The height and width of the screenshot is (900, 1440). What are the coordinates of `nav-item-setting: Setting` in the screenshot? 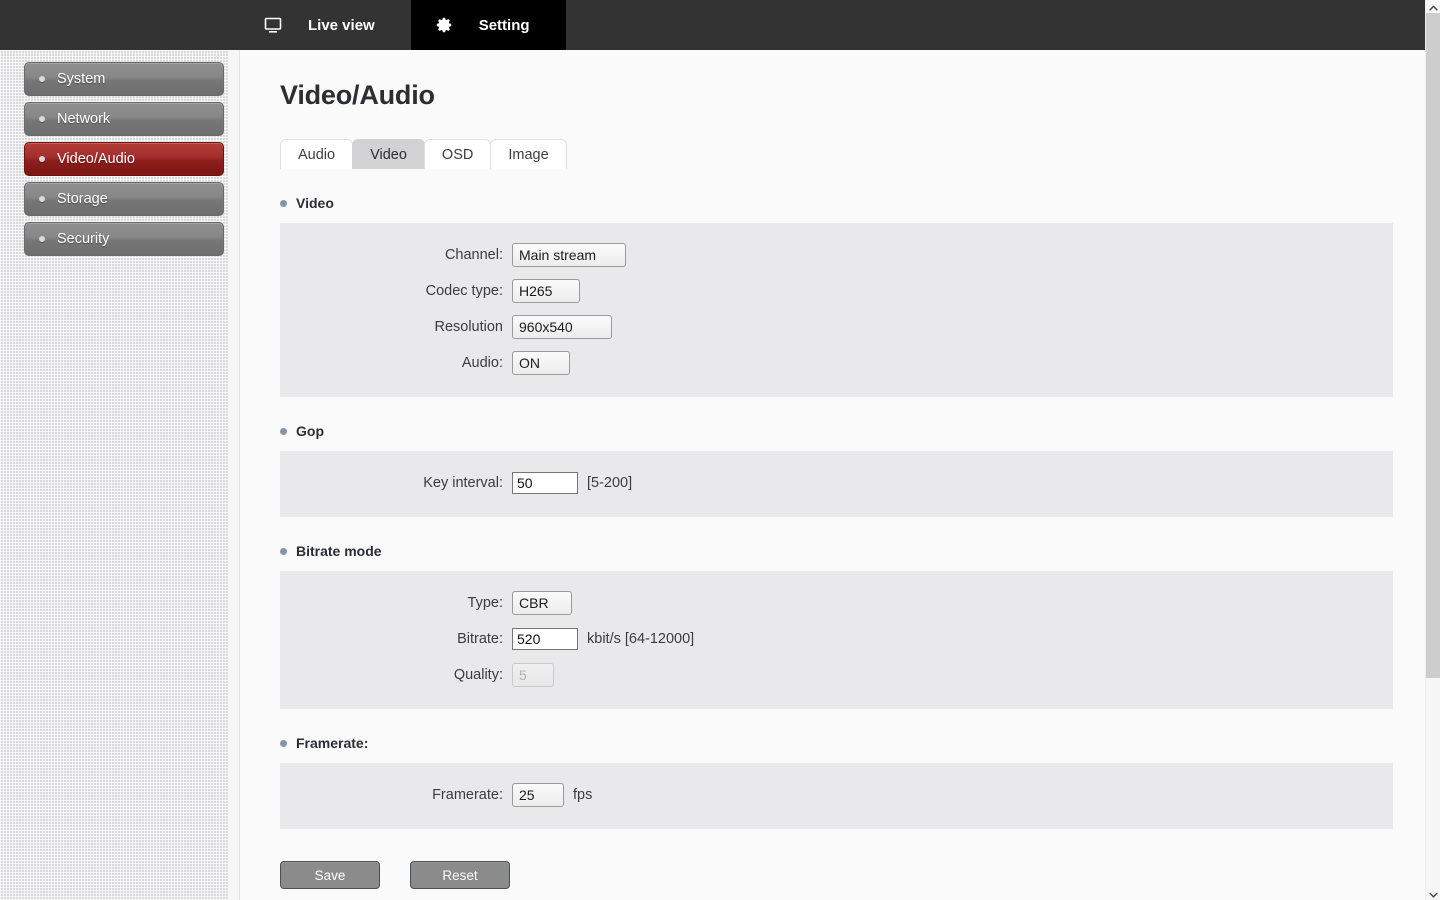 It's located at (488, 25).